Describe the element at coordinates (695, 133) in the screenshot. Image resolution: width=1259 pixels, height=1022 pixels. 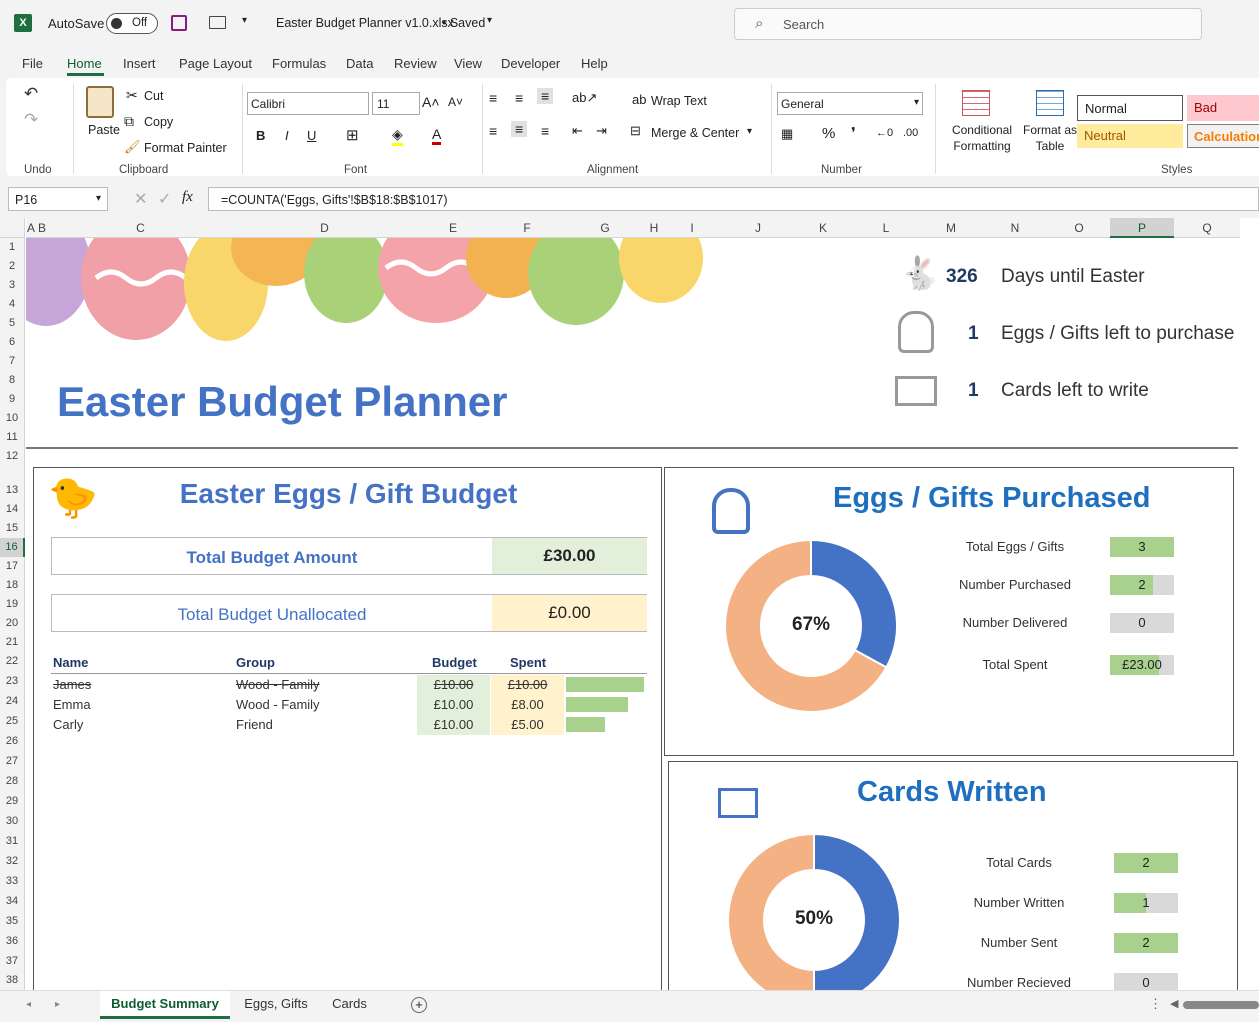
I see `merge-center-button: Merge & Center` at that location.